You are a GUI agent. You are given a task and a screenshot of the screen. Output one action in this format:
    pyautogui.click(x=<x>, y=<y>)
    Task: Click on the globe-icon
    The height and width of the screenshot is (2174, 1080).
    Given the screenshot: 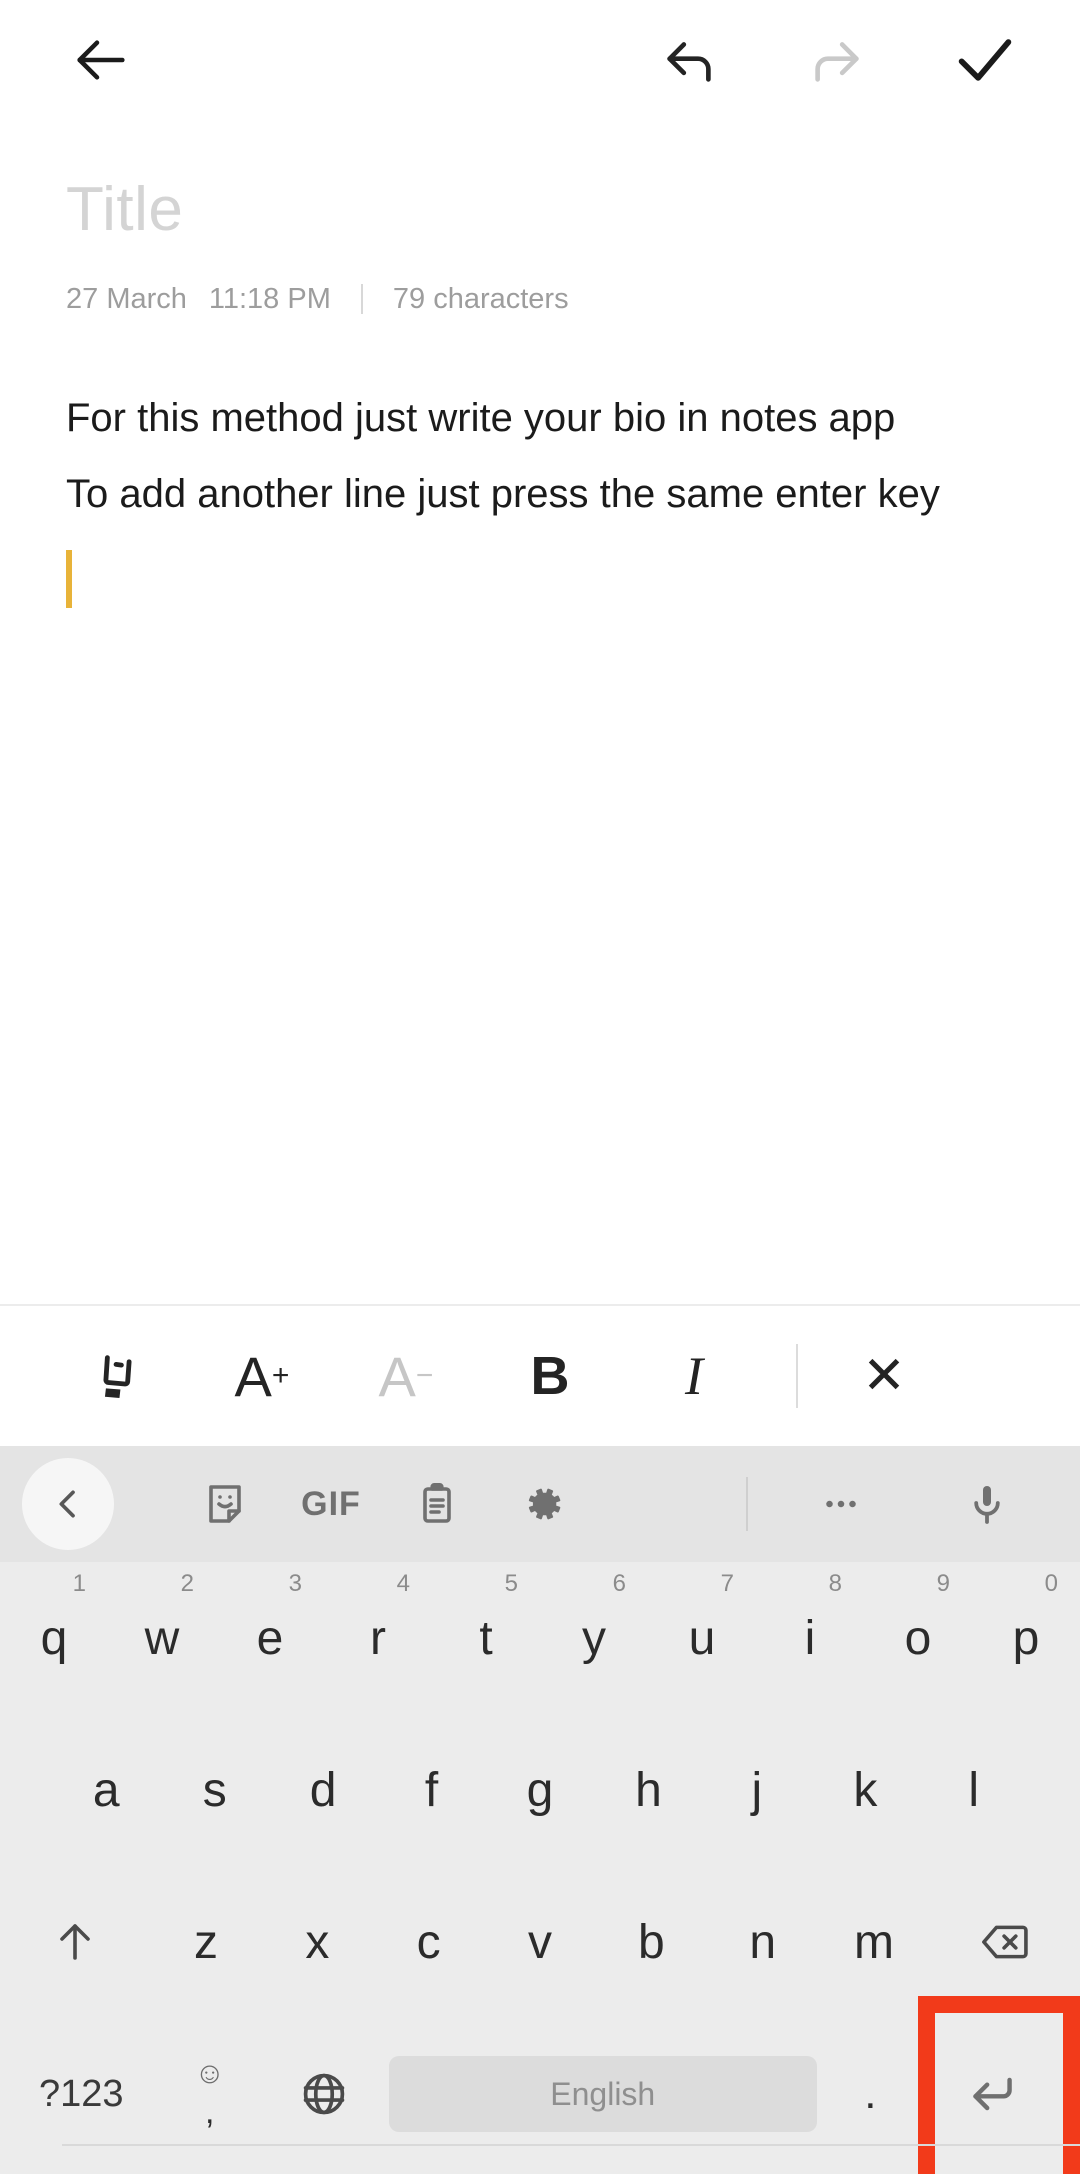 What is the action you would take?
    pyautogui.click(x=324, y=2094)
    